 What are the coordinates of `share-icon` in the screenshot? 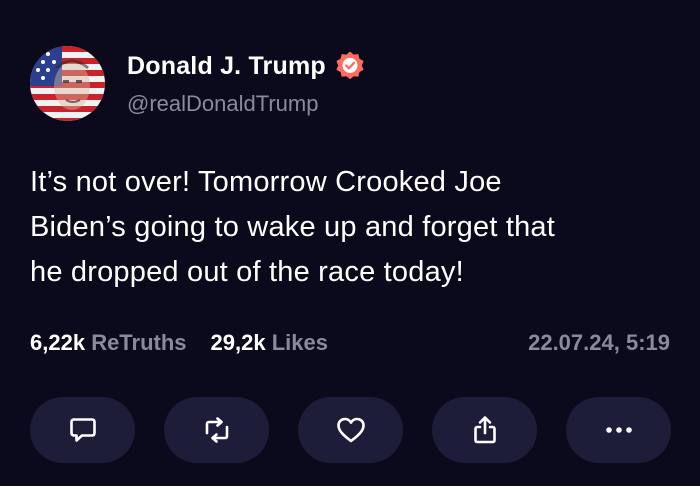 It's located at (485, 430).